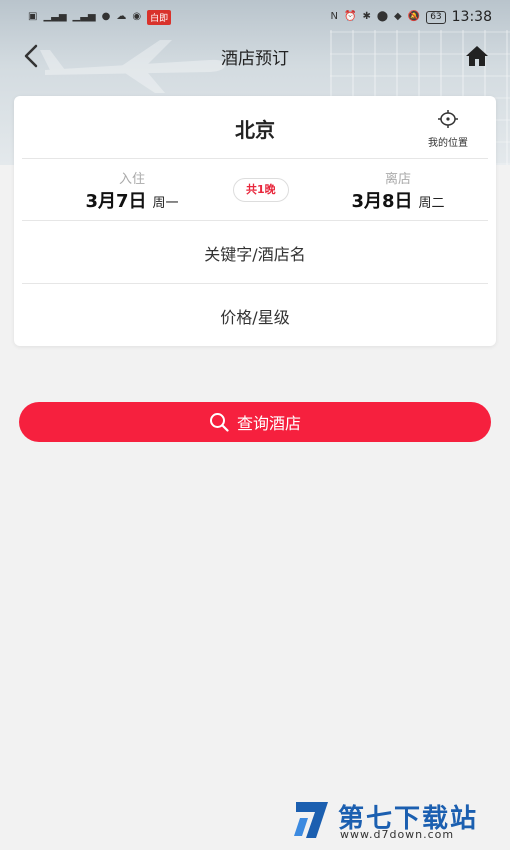  Describe the element at coordinates (398, 190) in the screenshot. I see `checkout-date-picker: 离店 3月8日 周二` at that location.